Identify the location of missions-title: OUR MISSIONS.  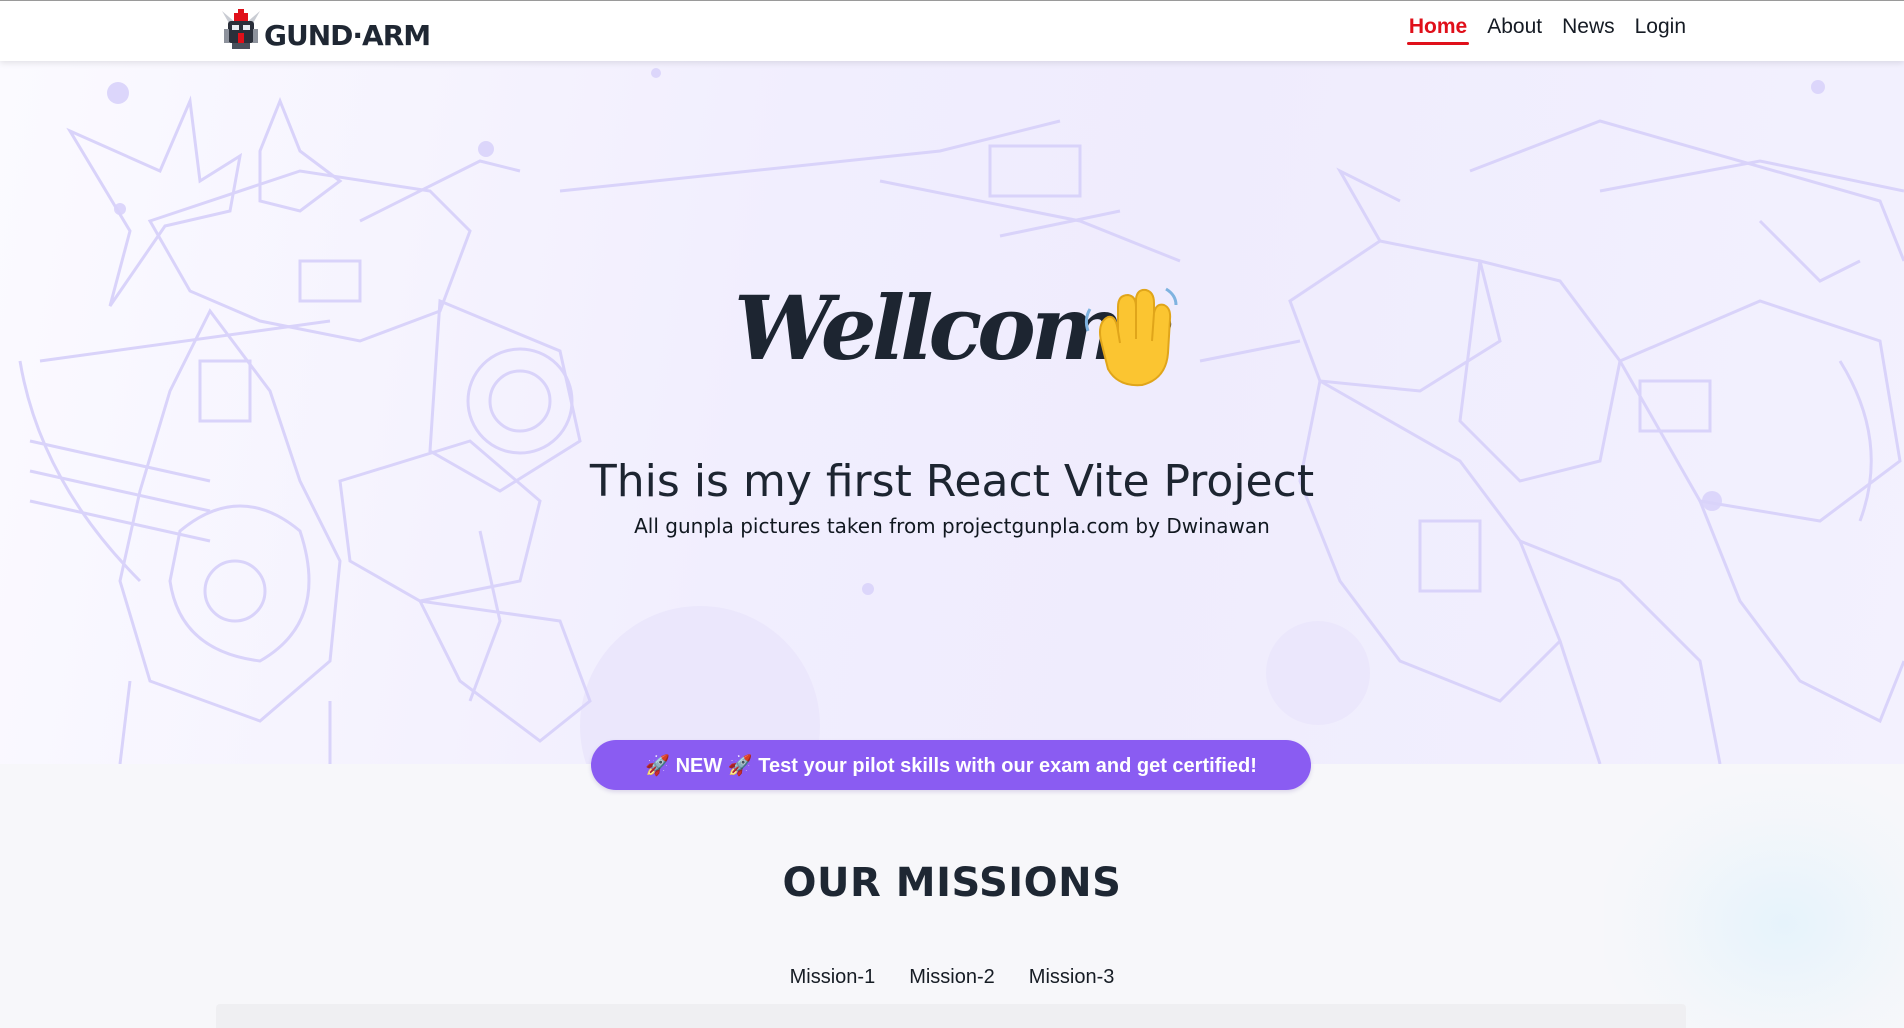
(952, 883).